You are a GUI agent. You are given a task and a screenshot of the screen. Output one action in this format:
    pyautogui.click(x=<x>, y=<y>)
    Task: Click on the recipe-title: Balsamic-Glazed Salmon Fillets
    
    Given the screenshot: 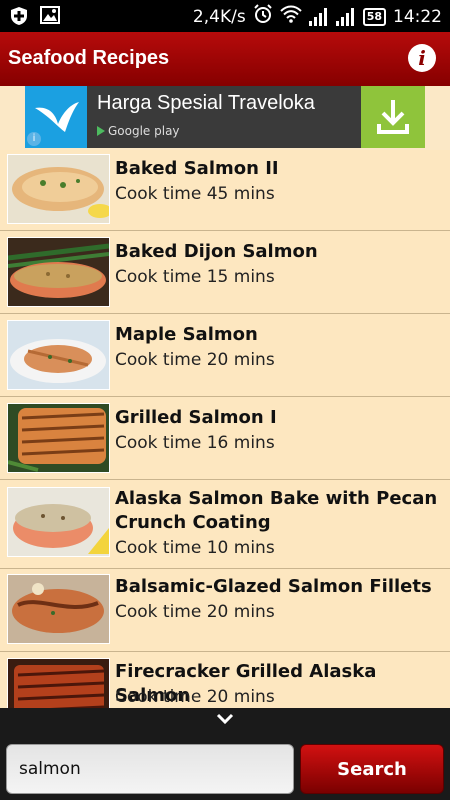 What is the action you would take?
    pyautogui.click(x=273, y=586)
    